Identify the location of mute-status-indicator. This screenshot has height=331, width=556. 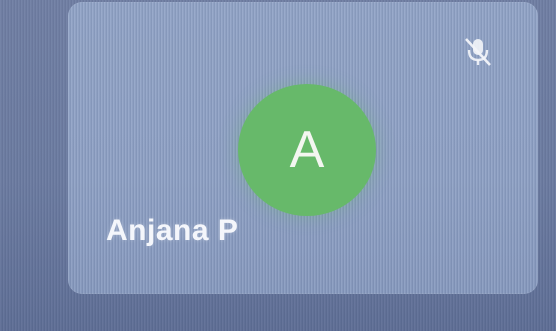
(478, 54).